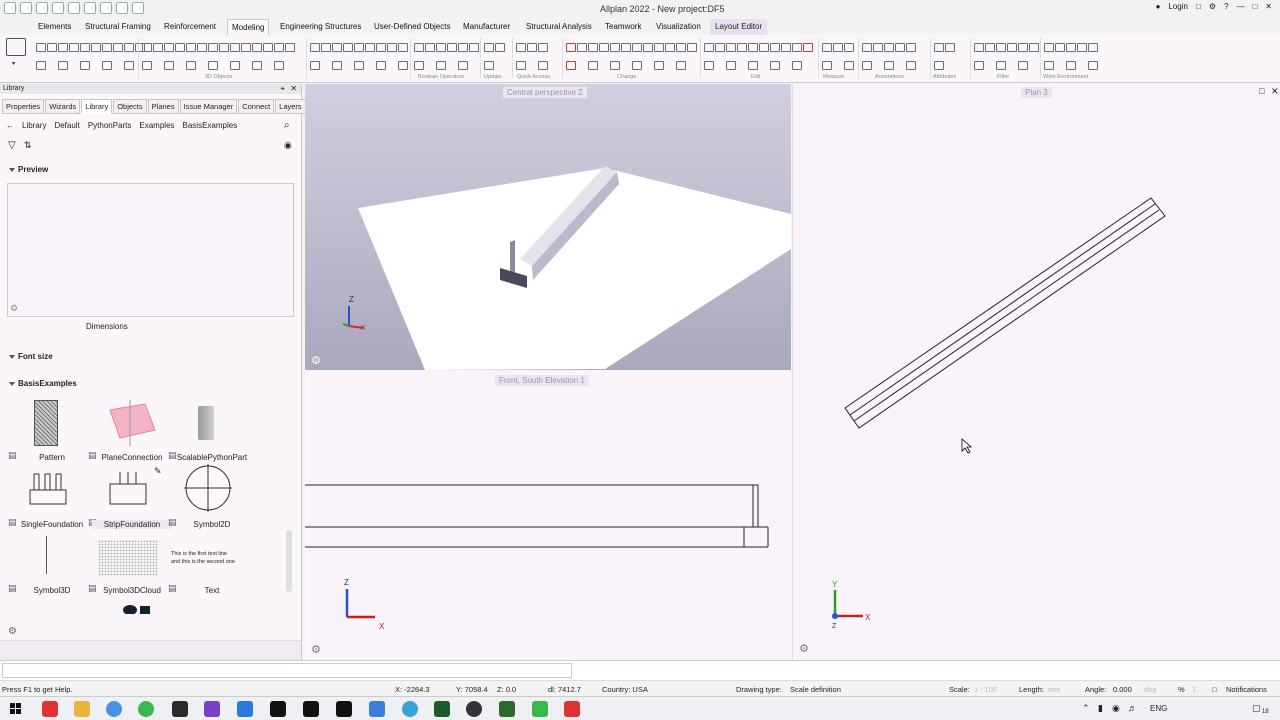 The height and width of the screenshot is (720, 1280). I want to click on symbol2d-thumbnail, so click(208, 488).